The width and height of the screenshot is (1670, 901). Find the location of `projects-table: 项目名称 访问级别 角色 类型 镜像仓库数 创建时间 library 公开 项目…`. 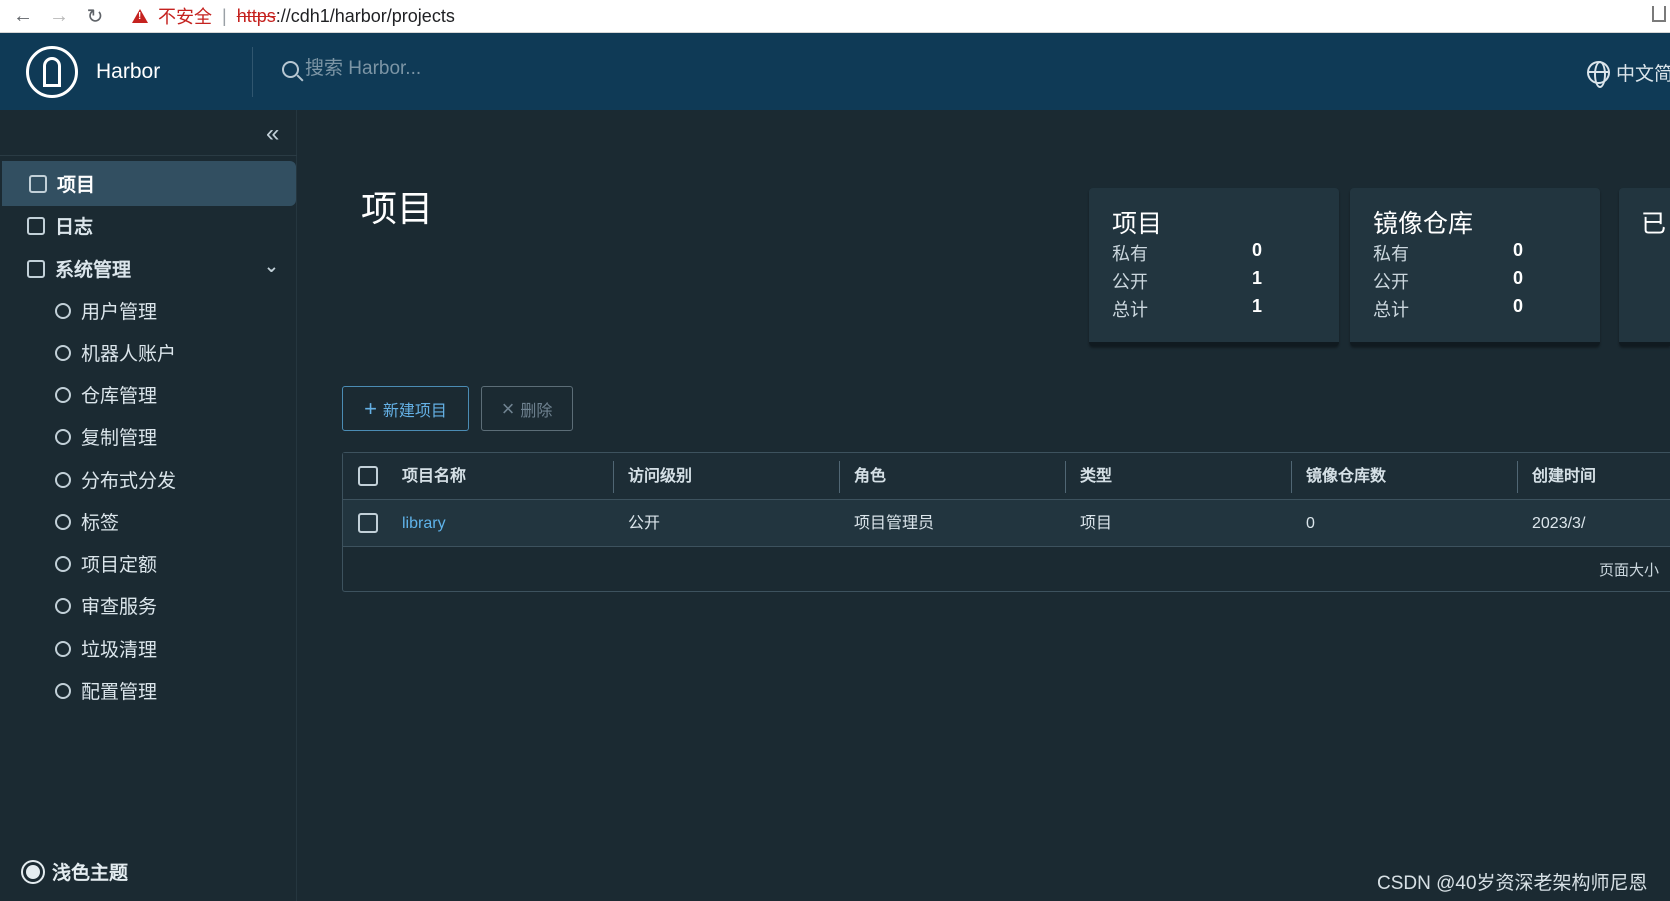

projects-table: 项目名称 访问级别 角色 类型 镜像仓库数 创建时间 library 公开 项目… is located at coordinates (1006, 522).